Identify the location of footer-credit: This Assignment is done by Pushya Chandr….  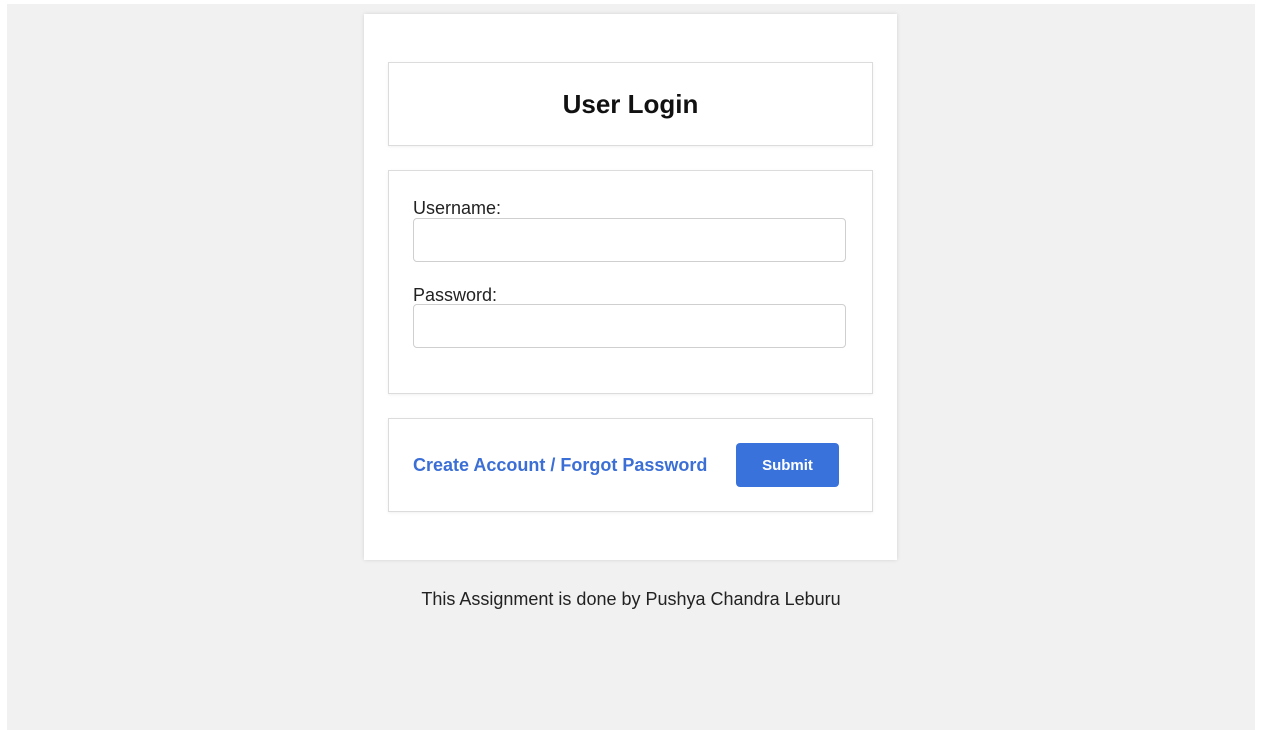
(631, 599).